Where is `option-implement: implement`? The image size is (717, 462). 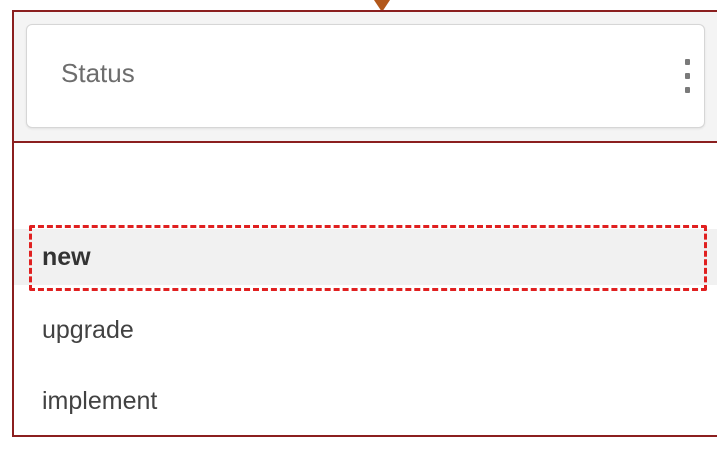
option-implement: implement is located at coordinates (365, 401).